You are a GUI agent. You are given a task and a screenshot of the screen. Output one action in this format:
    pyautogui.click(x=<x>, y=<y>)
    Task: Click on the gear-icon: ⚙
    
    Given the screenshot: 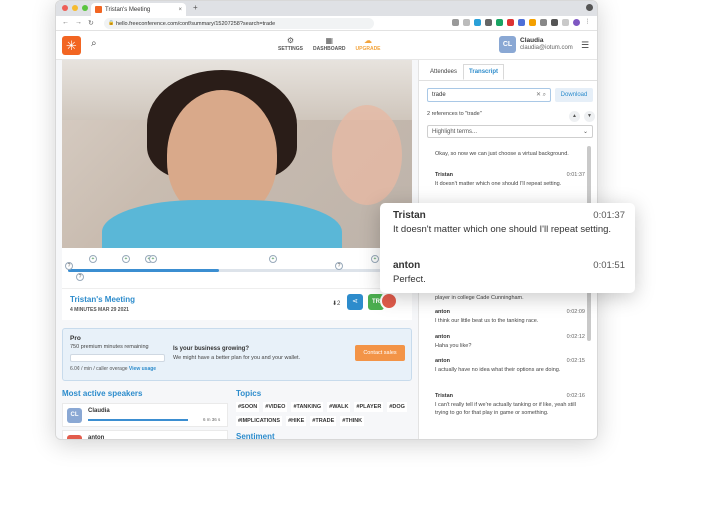 What is the action you would take?
    pyautogui.click(x=290, y=40)
    